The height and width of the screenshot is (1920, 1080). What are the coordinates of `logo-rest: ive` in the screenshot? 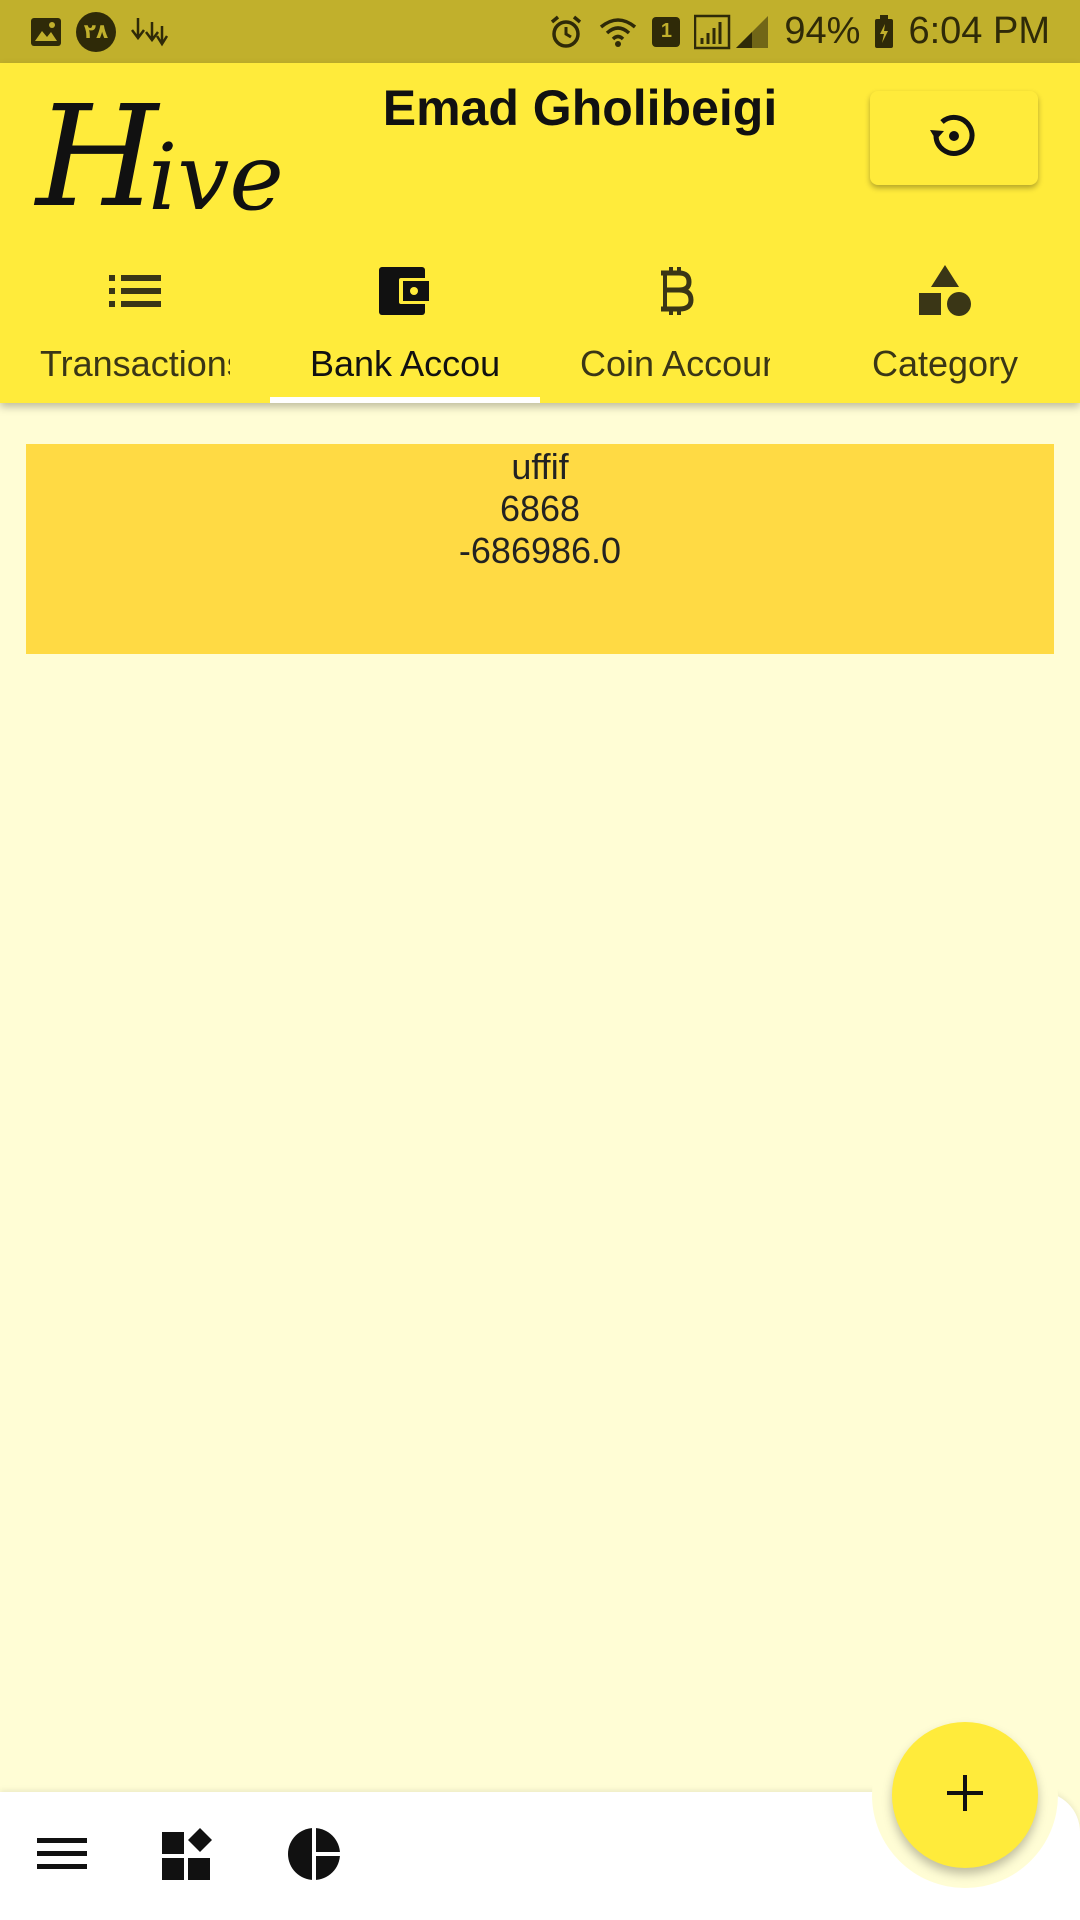 It's located at (216, 177).